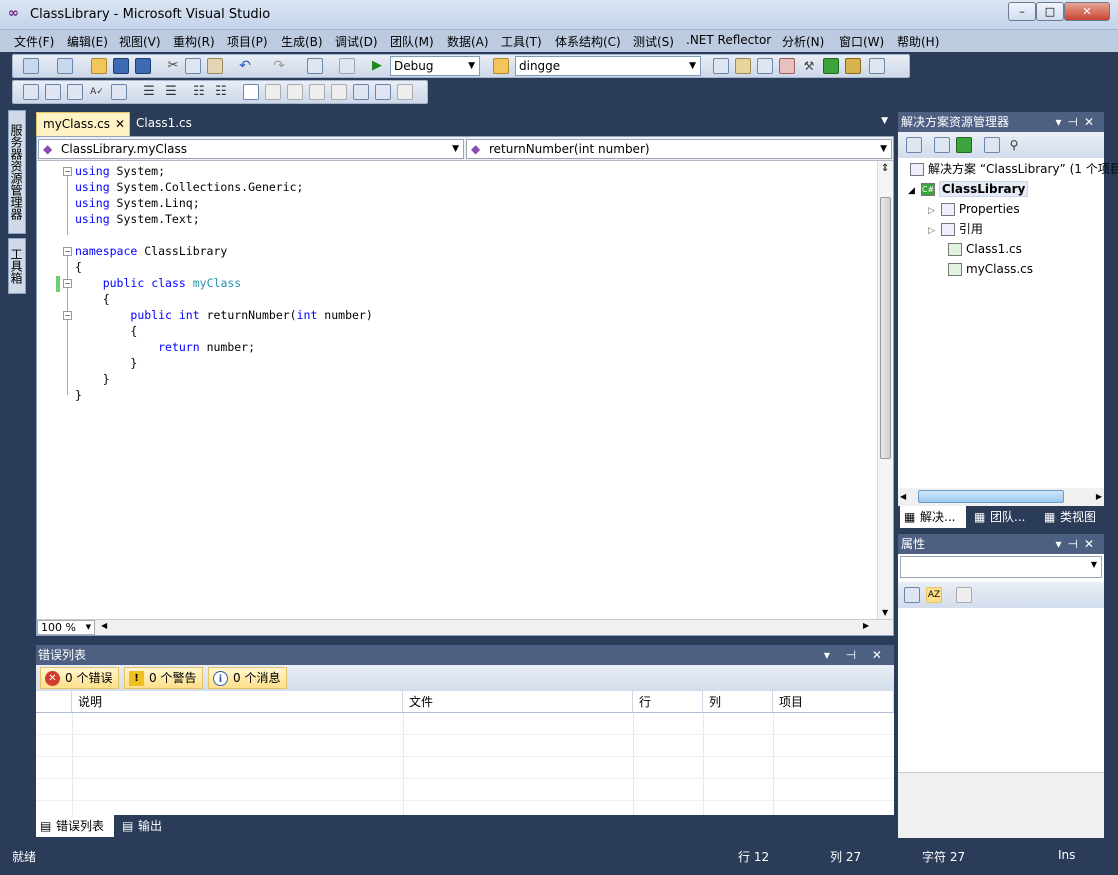  Describe the element at coordinates (1001, 567) in the screenshot. I see `object-selector-combo: ▼` at that location.